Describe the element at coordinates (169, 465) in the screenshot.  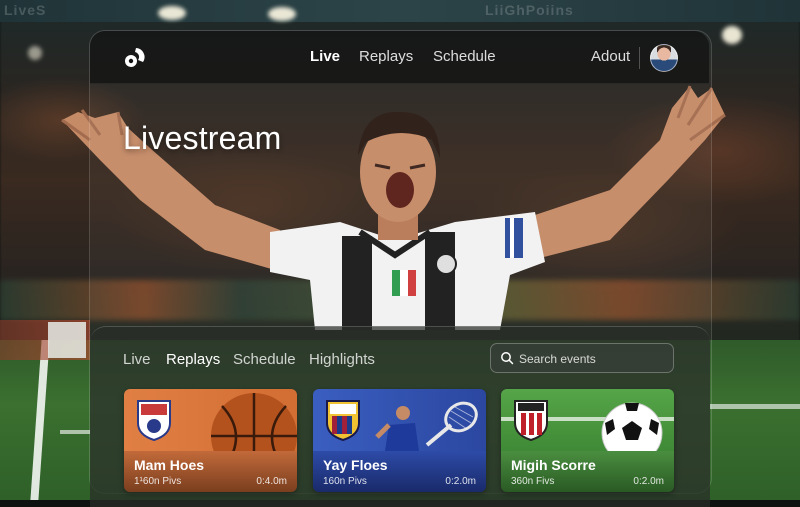
I see `card-title: Mam Hoes` at that location.